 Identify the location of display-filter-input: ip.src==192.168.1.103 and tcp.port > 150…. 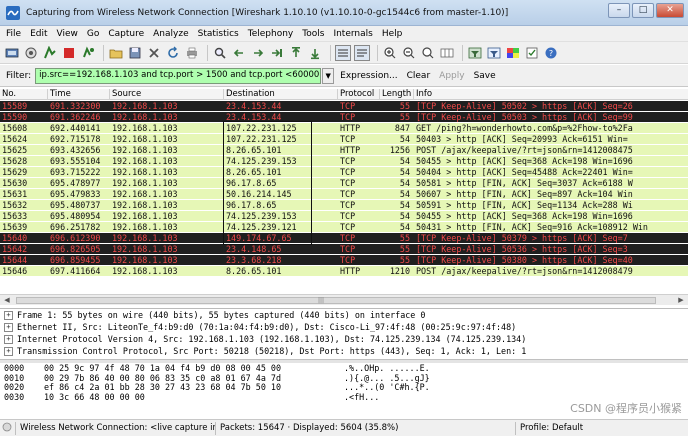
(178, 75).